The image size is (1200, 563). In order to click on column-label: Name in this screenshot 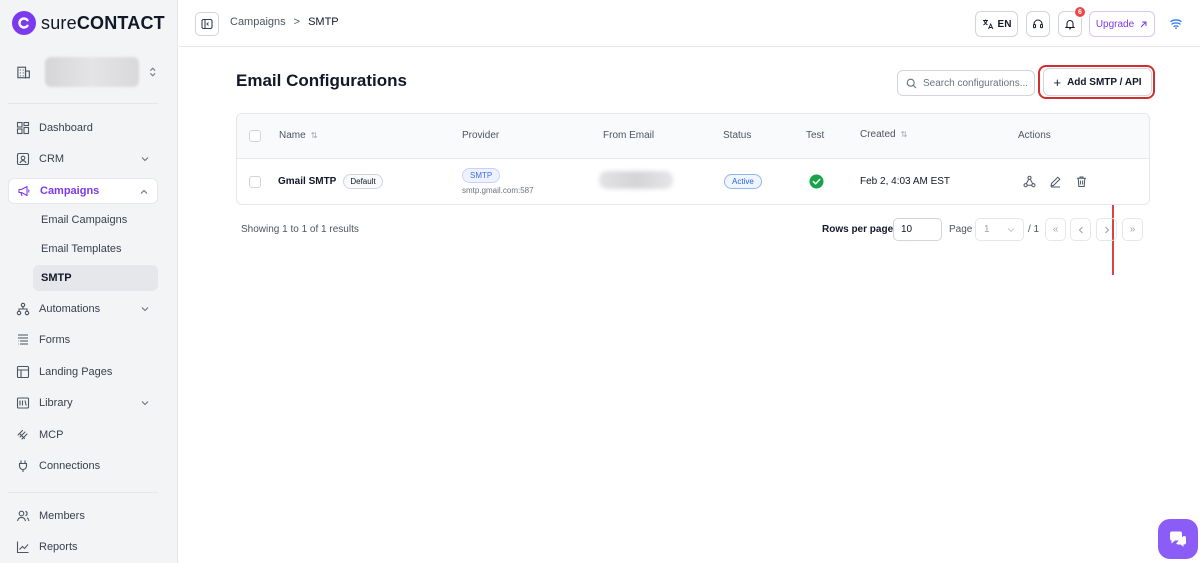, I will do `click(292, 135)`.